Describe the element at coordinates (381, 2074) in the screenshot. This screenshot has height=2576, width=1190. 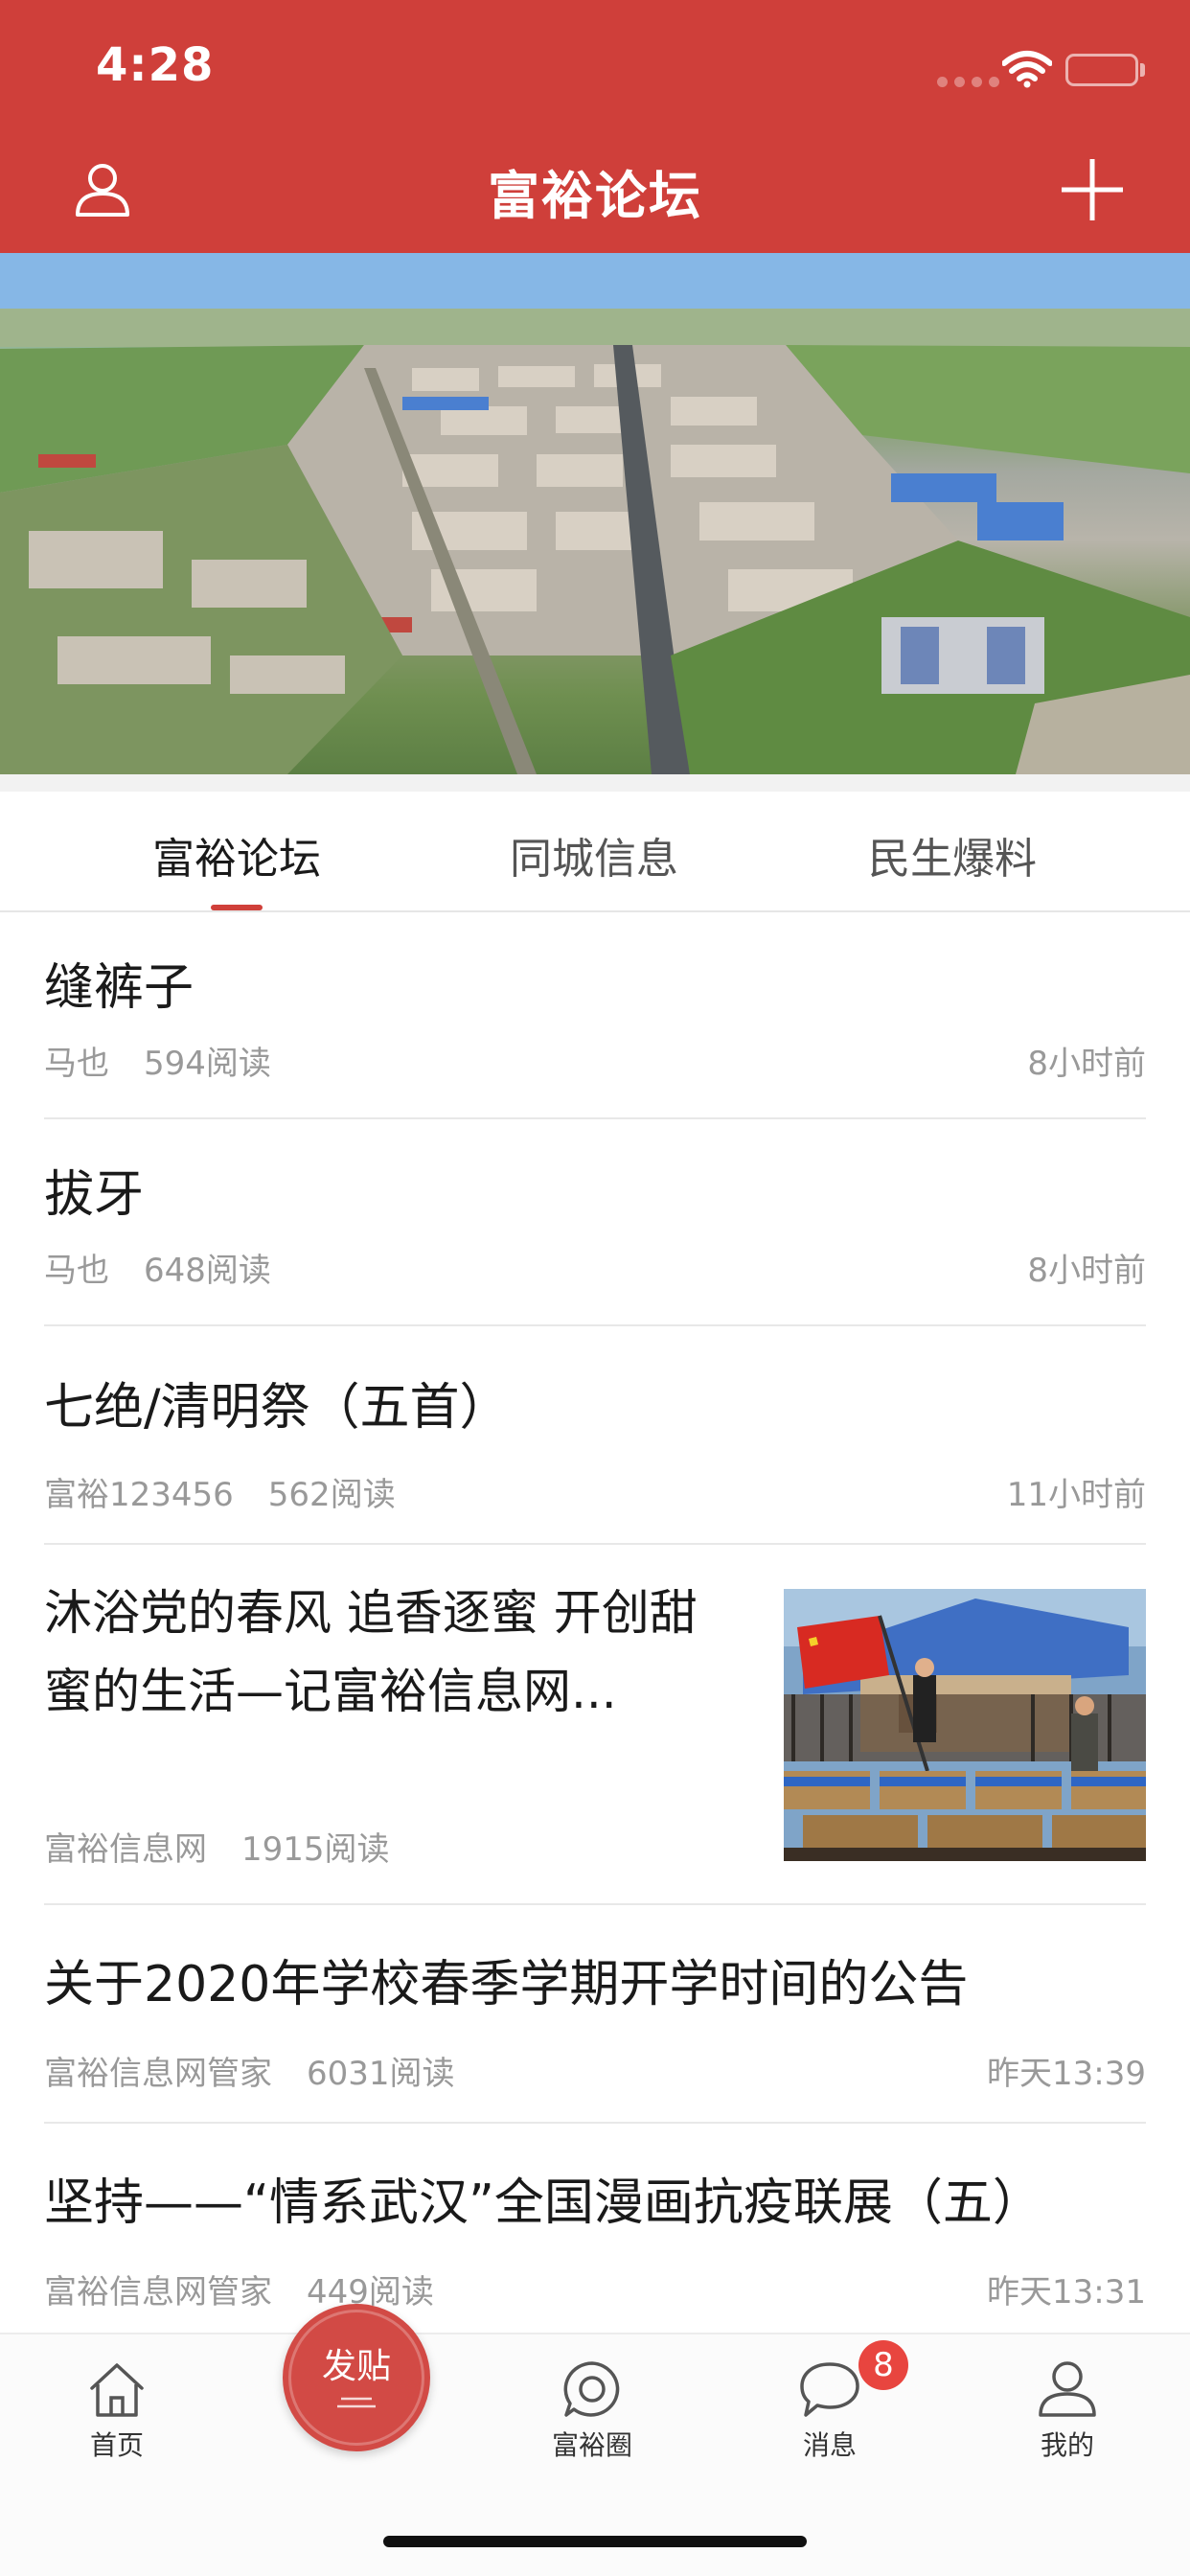
I see `post-reads: 6031阅读` at that location.